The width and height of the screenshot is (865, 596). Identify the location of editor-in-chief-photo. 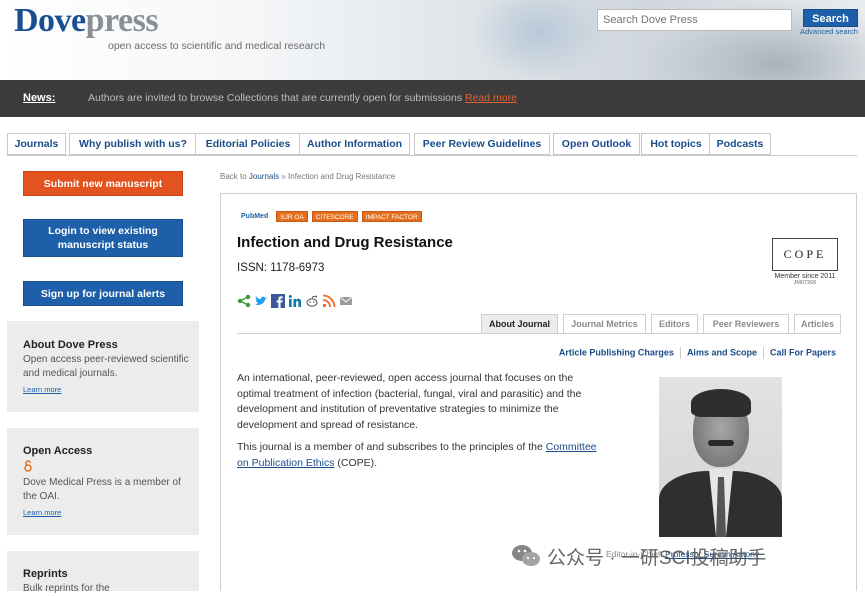
(720, 457).